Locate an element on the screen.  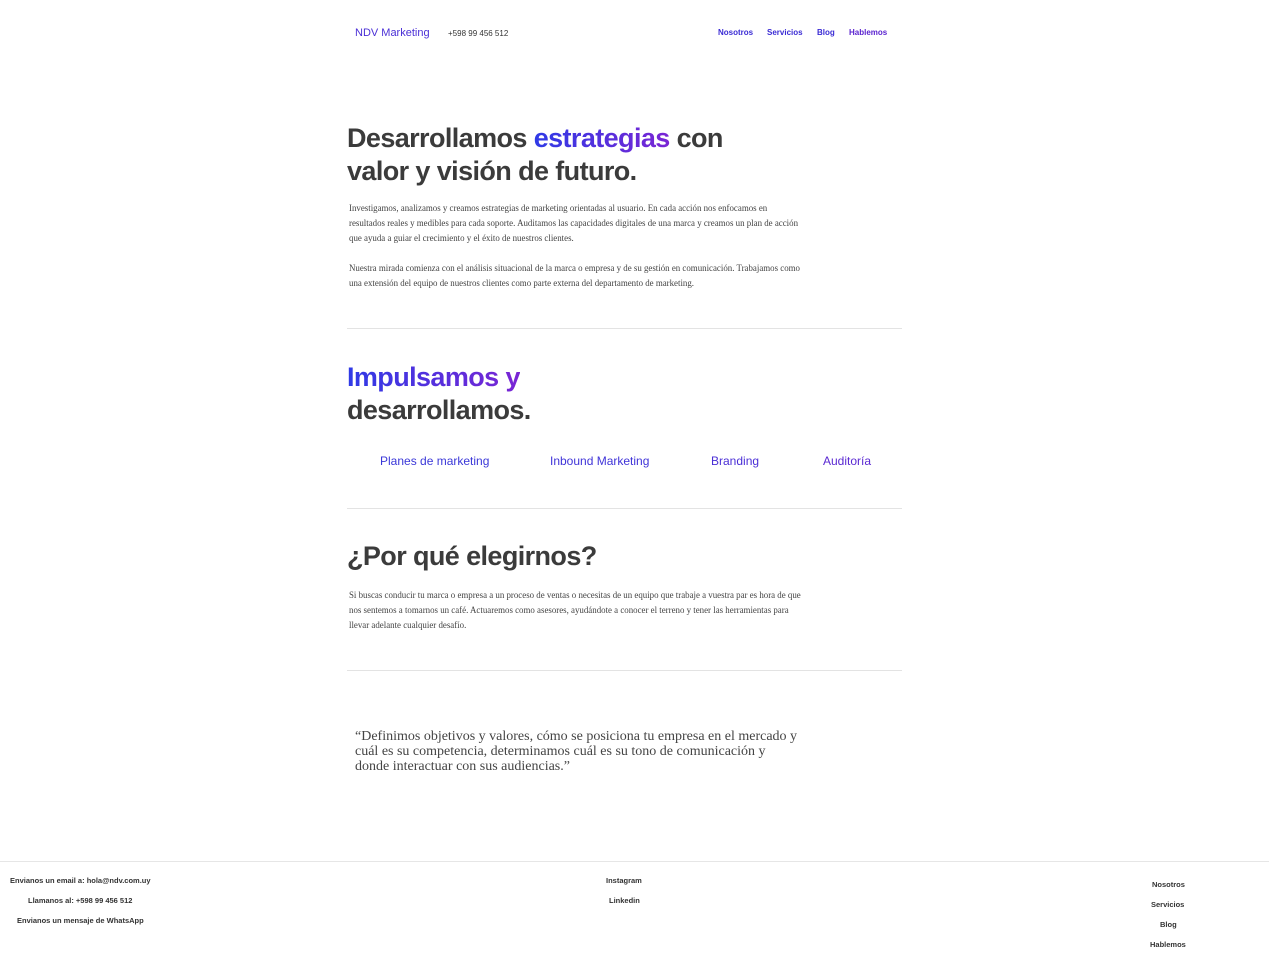
nav-servicios: Servicios is located at coordinates (785, 32).